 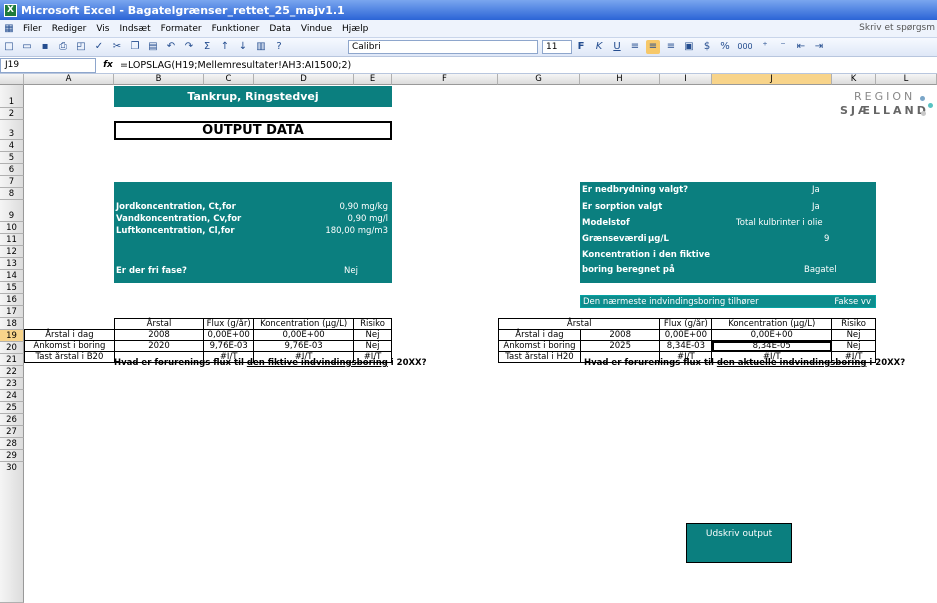 What do you see at coordinates (819, 47) in the screenshot?
I see `increase-indent-icon: ⇥` at bounding box center [819, 47].